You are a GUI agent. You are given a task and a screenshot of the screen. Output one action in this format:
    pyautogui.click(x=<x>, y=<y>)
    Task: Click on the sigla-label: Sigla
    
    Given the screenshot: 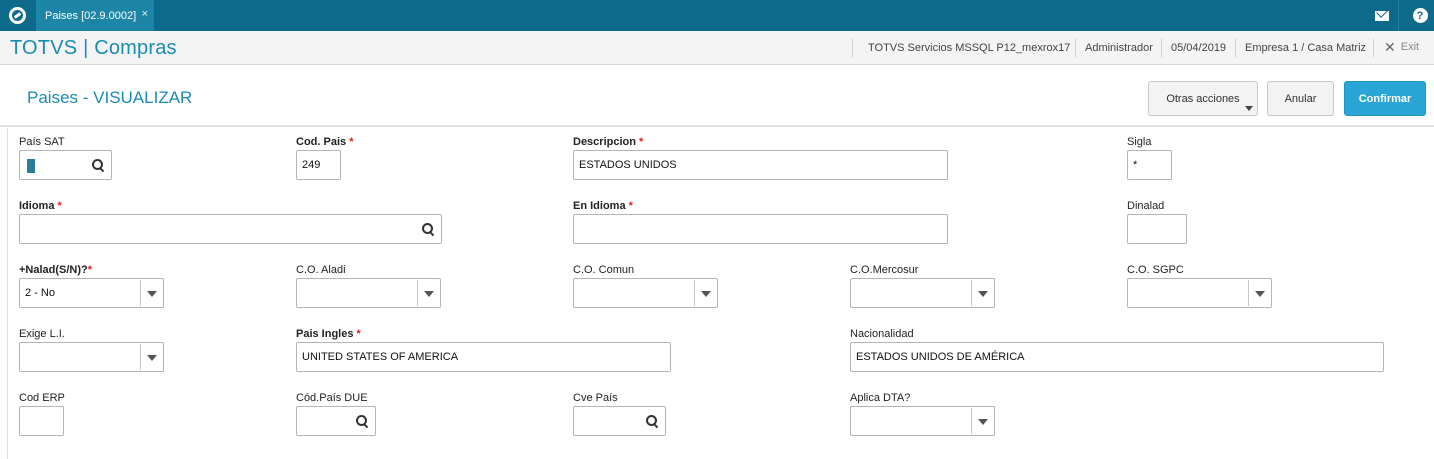 What is the action you would take?
    pyautogui.click(x=1139, y=142)
    